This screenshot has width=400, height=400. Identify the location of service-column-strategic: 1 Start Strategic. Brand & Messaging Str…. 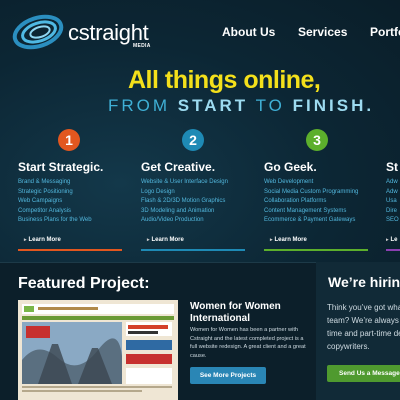
(74, 191).